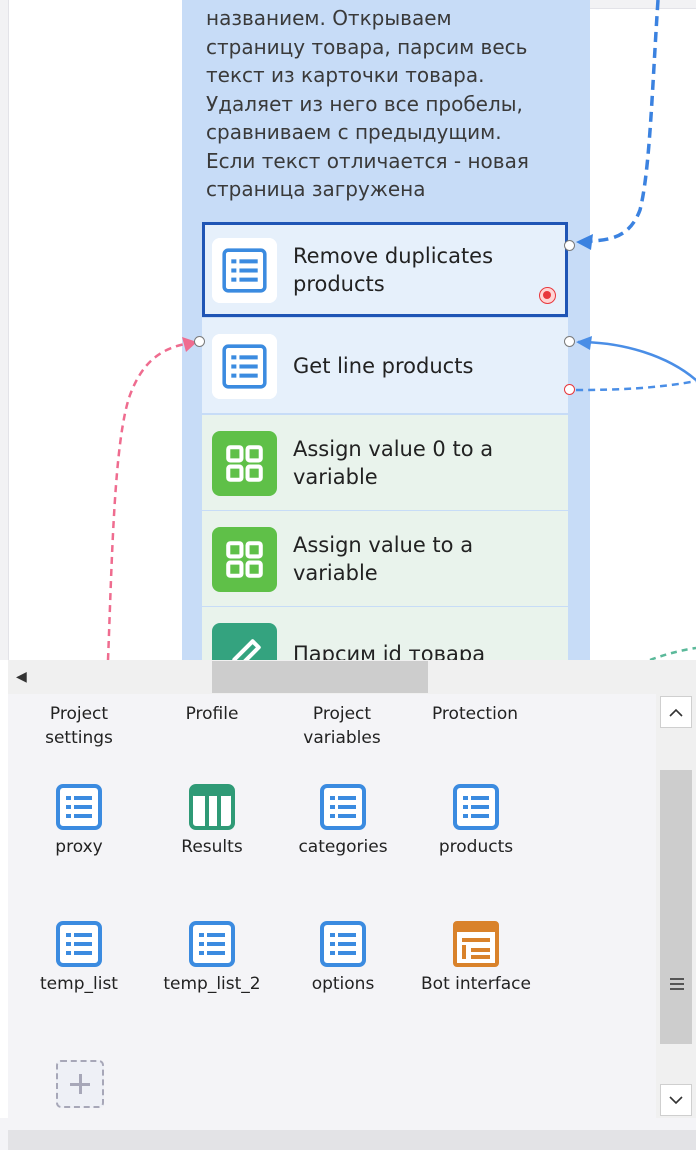 Image resolution: width=696 pixels, height=1150 pixels. I want to click on add-variable-button, so click(80, 1084).